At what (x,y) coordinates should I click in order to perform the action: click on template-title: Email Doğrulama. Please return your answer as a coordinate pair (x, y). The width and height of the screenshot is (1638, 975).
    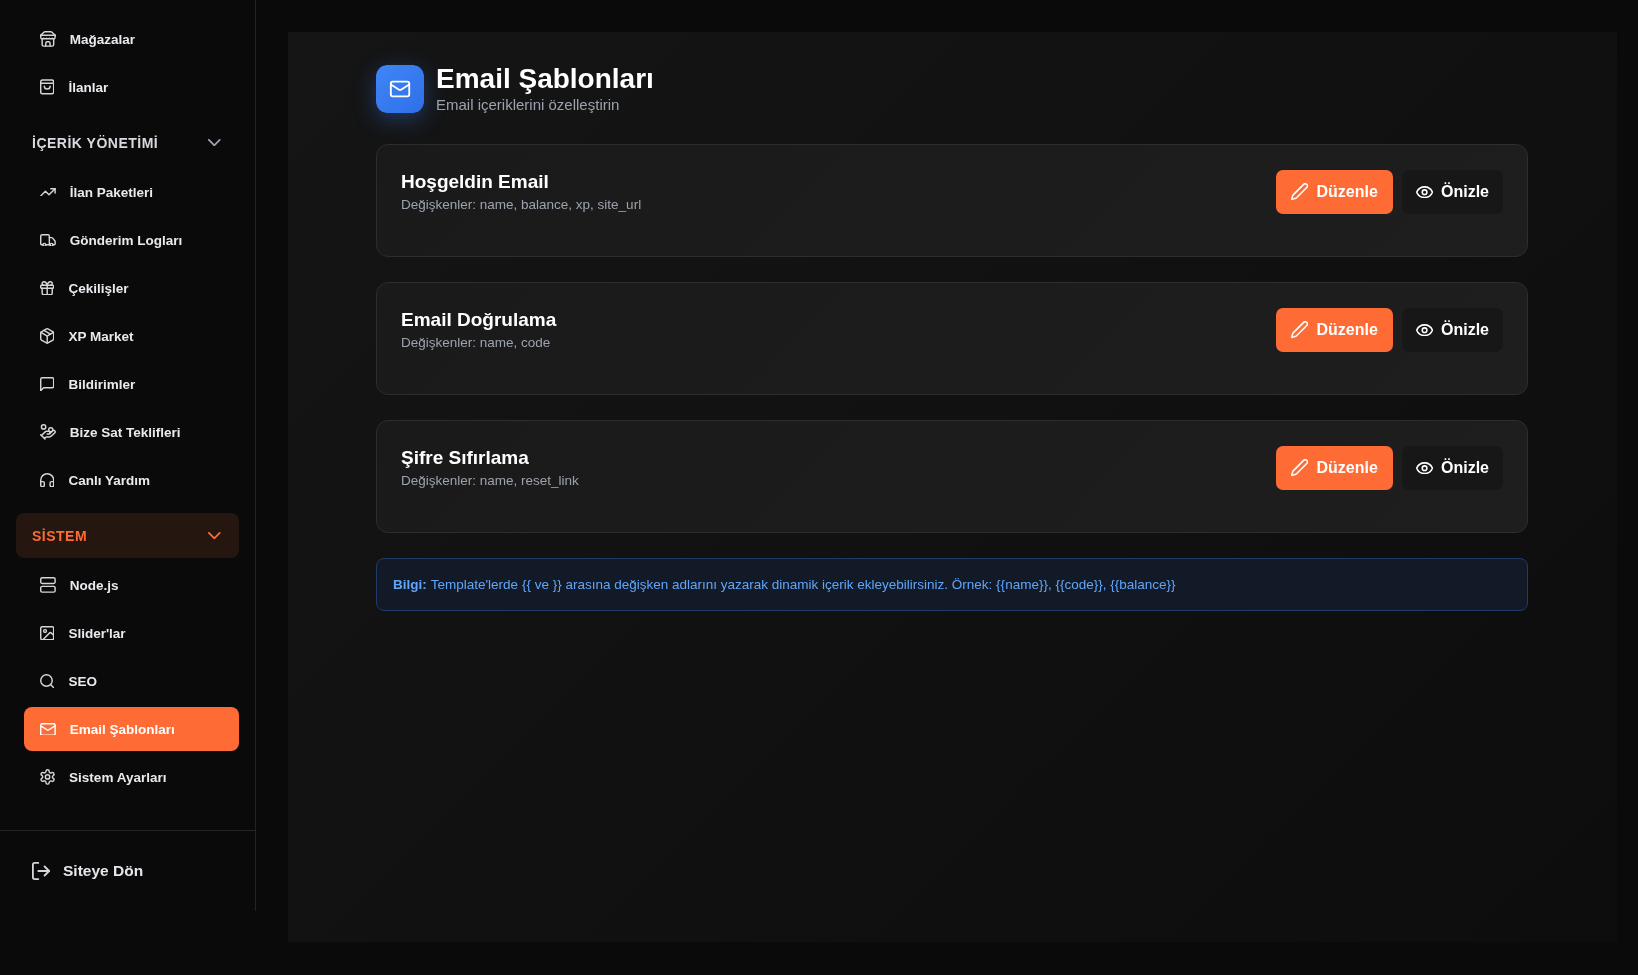
    Looking at the image, I should click on (479, 320).